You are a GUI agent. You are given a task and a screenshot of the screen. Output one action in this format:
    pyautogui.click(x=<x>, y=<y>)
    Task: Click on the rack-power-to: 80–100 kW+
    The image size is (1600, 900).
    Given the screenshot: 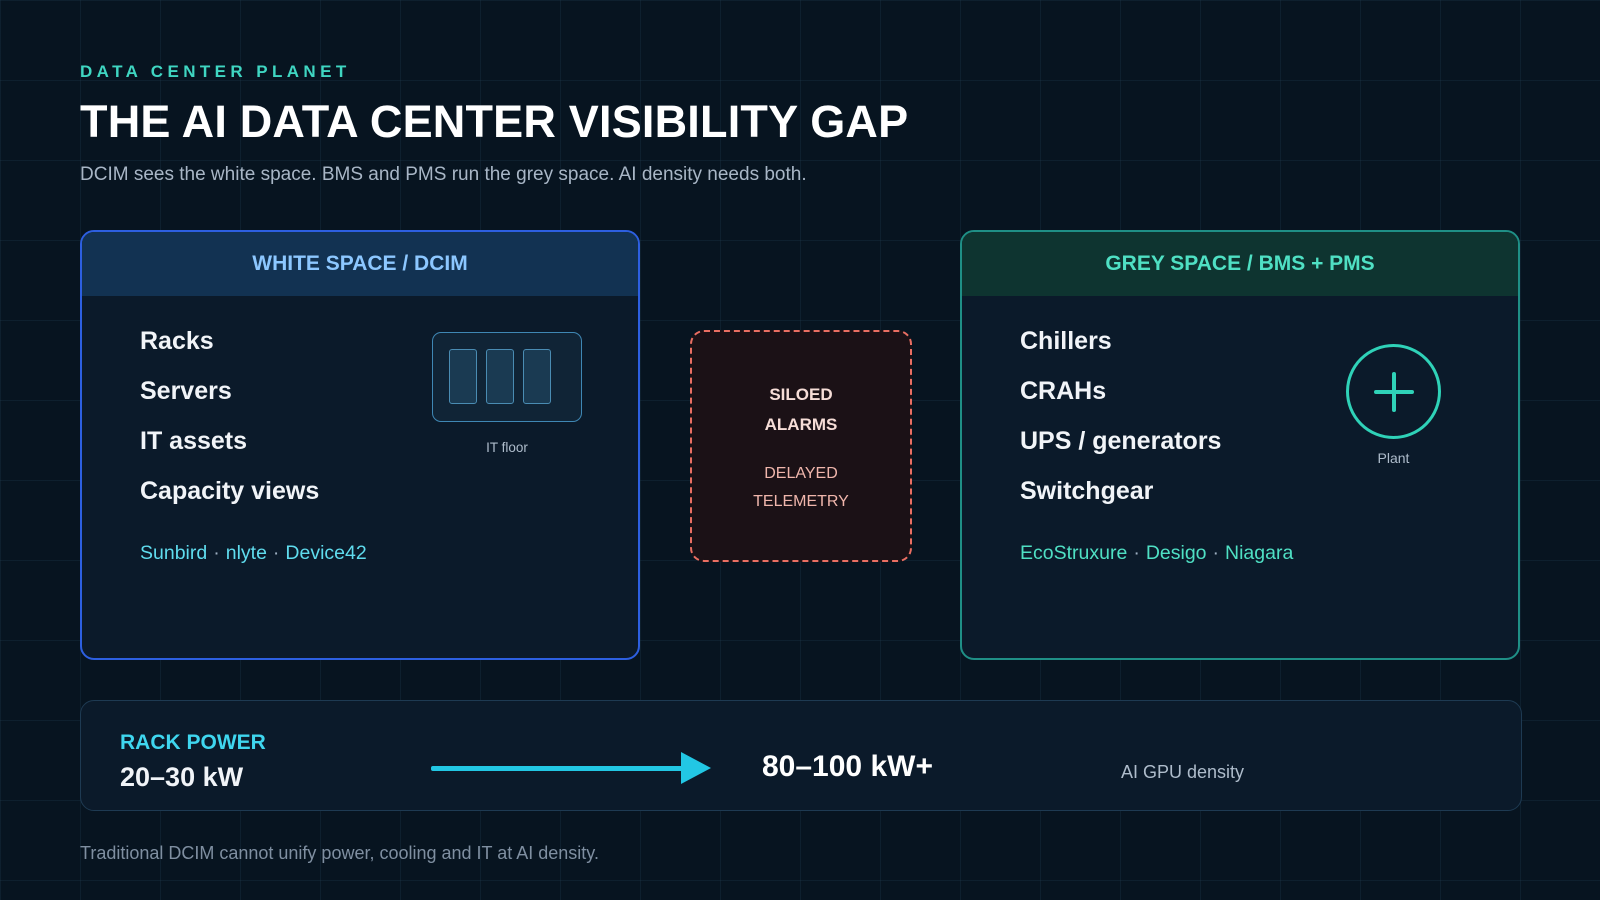 What is the action you would take?
    pyautogui.click(x=847, y=766)
    